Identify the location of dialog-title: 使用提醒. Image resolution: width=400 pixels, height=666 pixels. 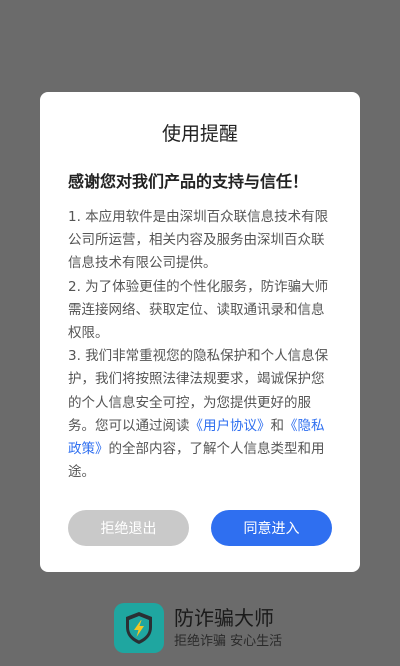
(199, 134).